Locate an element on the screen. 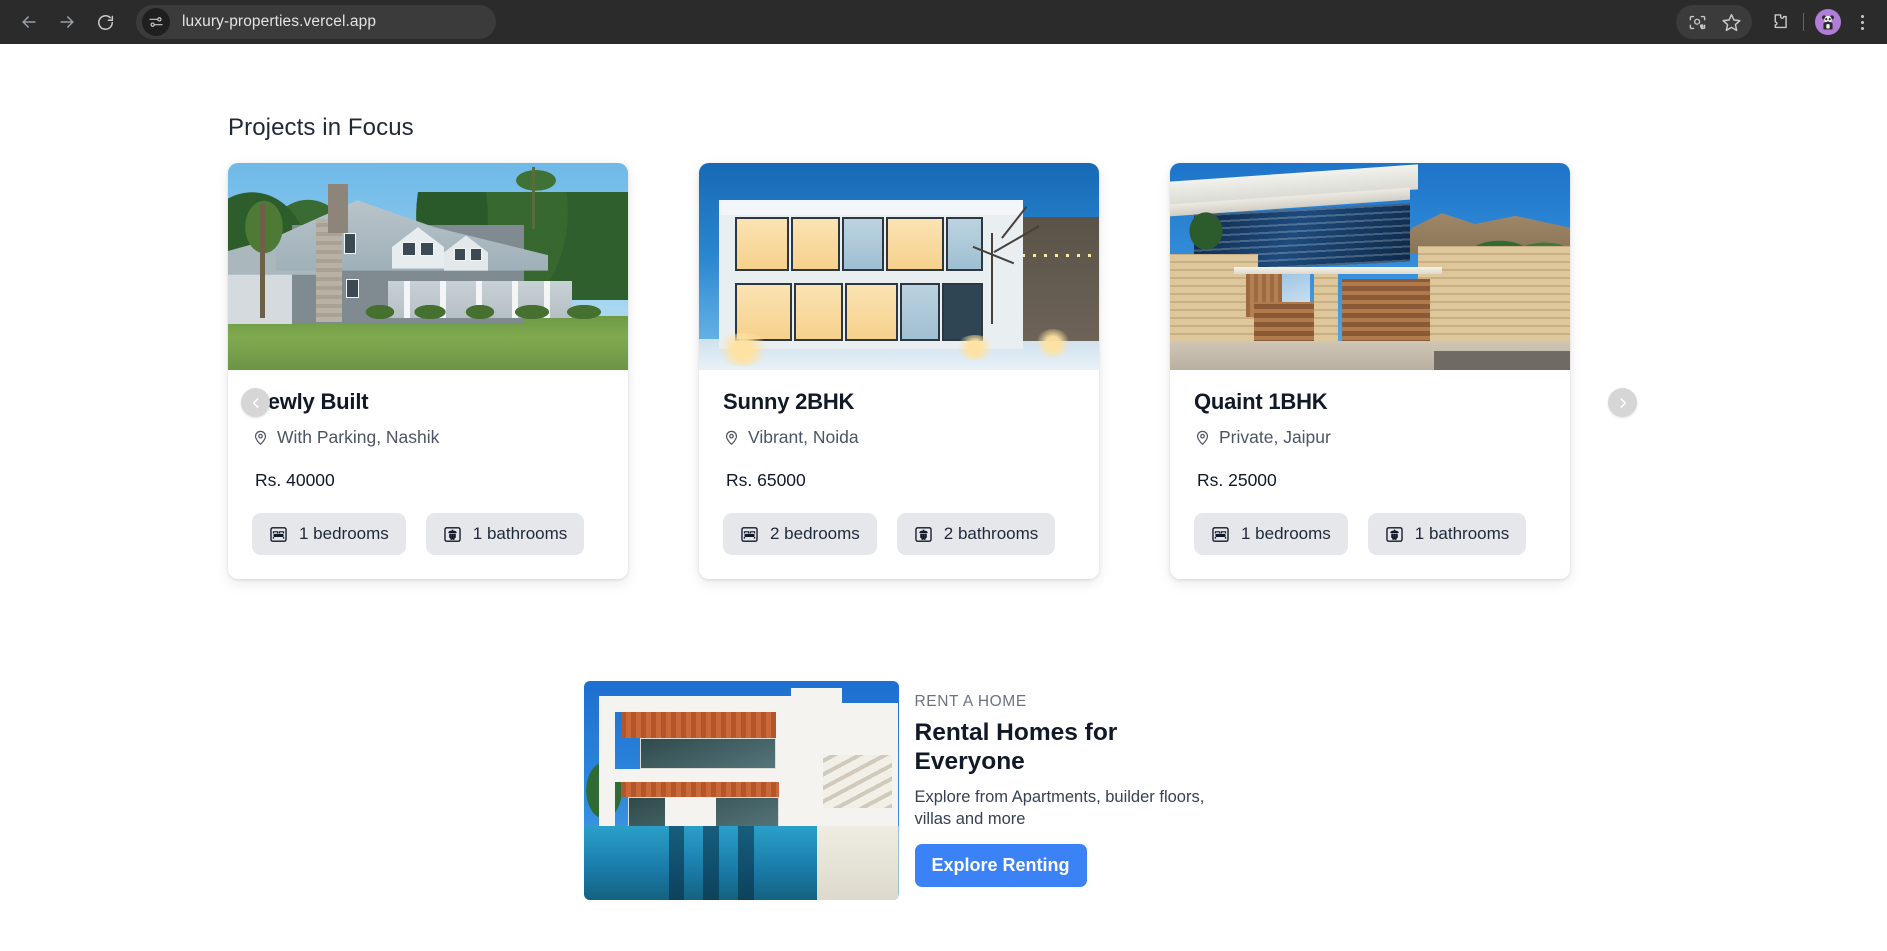 Image resolution: width=1887 pixels, height=951 pixels. tune-icon is located at coordinates (156, 22).